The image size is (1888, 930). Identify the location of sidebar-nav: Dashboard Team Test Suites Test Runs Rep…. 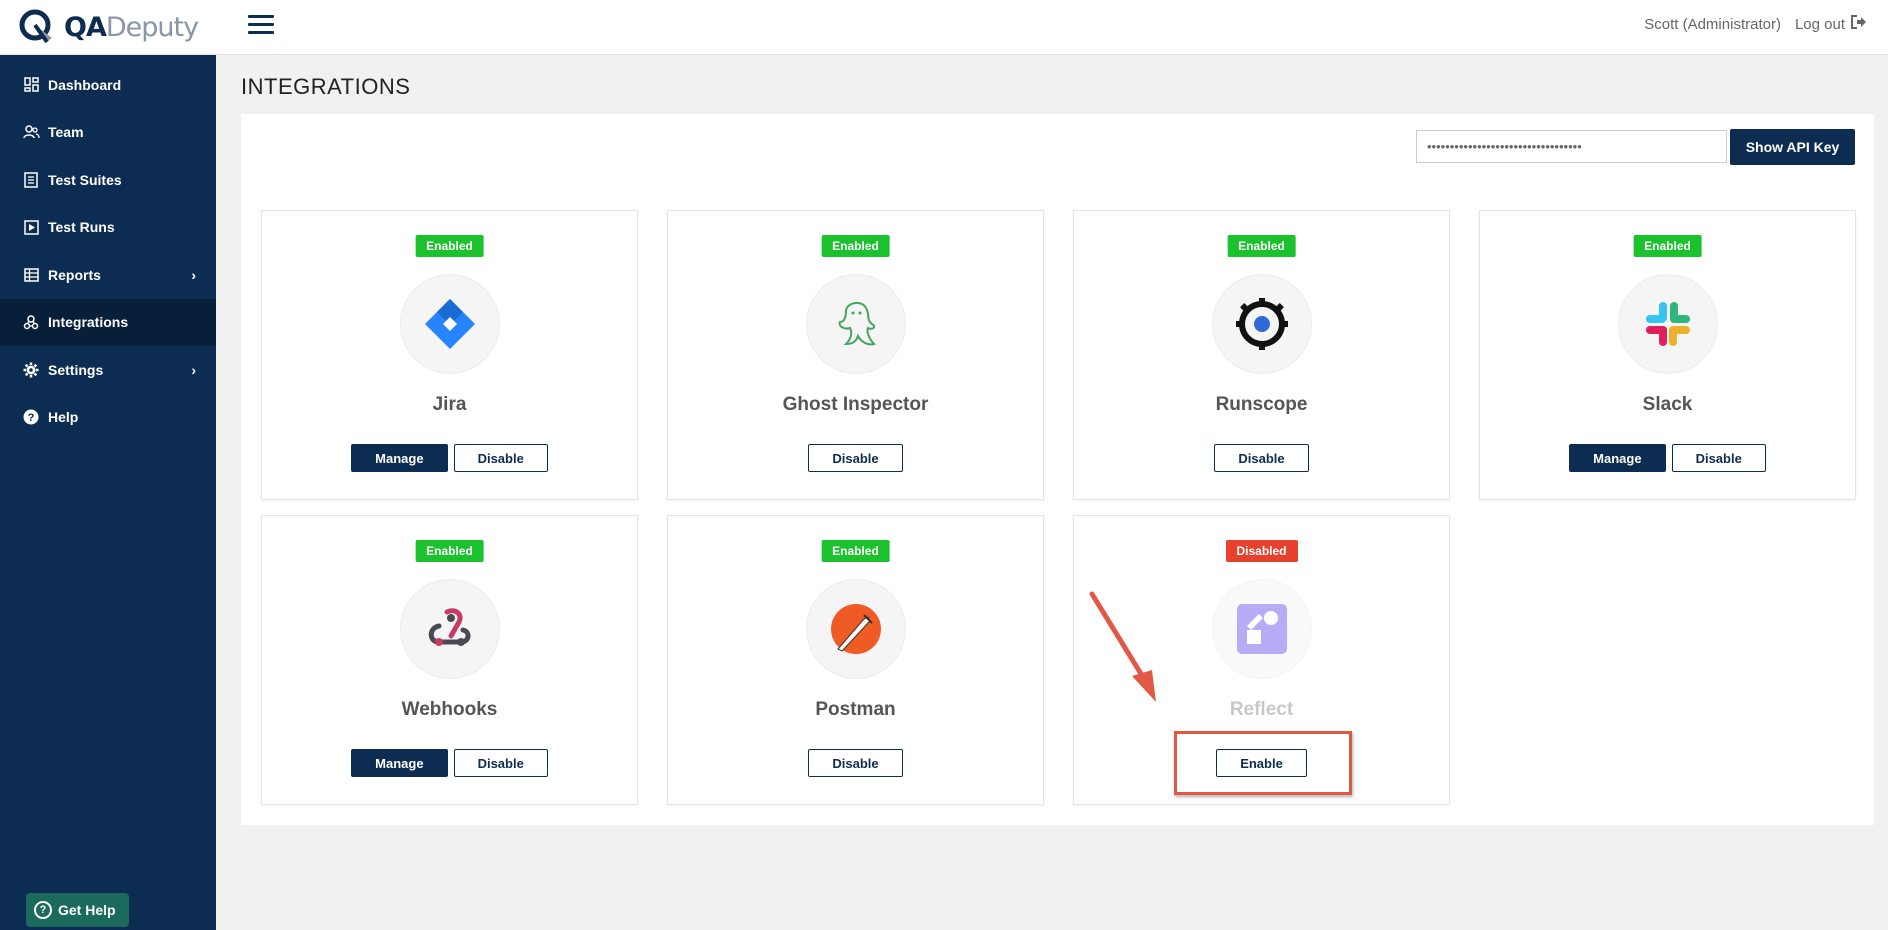
(108, 248).